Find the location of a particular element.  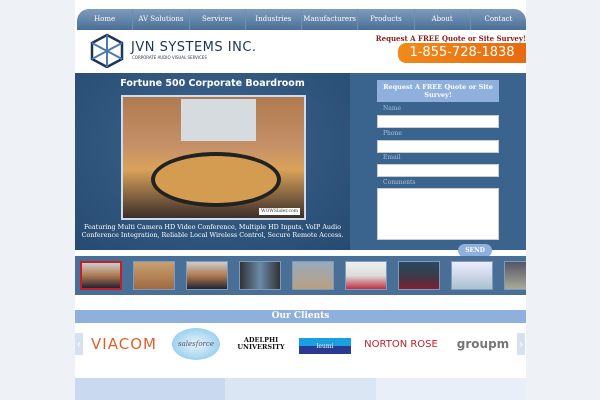

client-logo-leumi: leumi is located at coordinates (325, 346).